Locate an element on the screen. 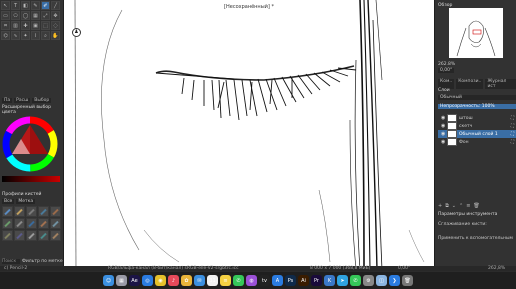 The image size is (516, 289). delete-layer-icon: 🗑 is located at coordinates (476, 206).